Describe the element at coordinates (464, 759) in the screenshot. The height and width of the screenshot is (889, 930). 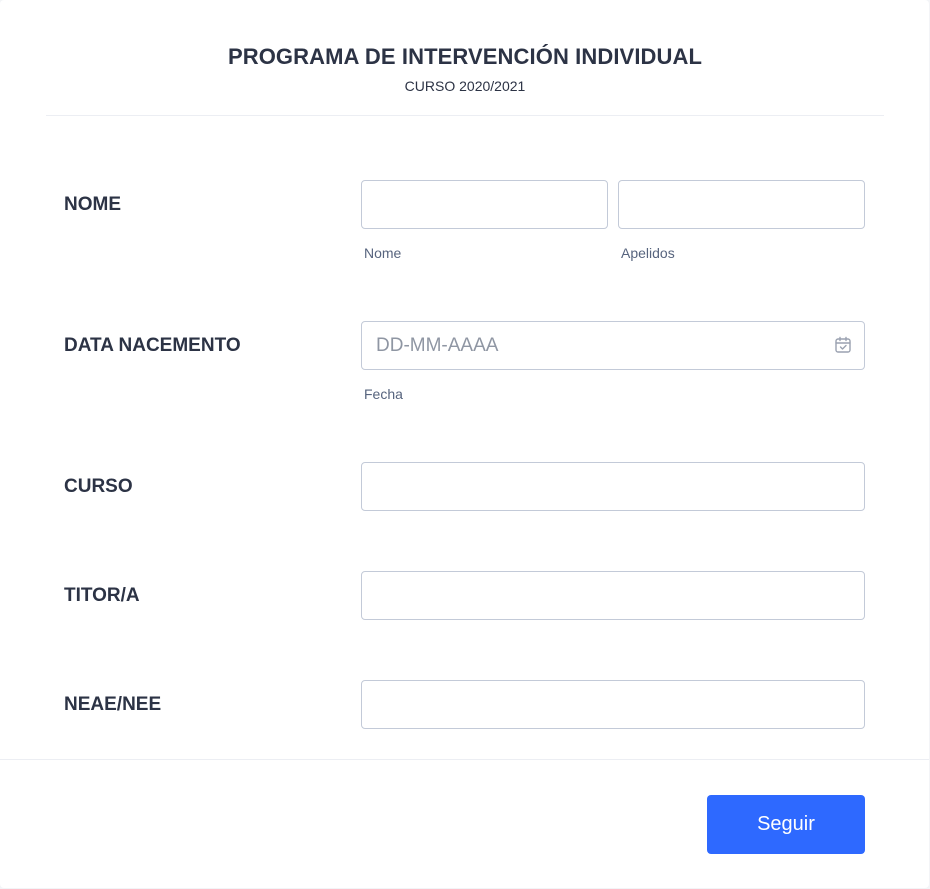
I see `footer-divider` at that location.